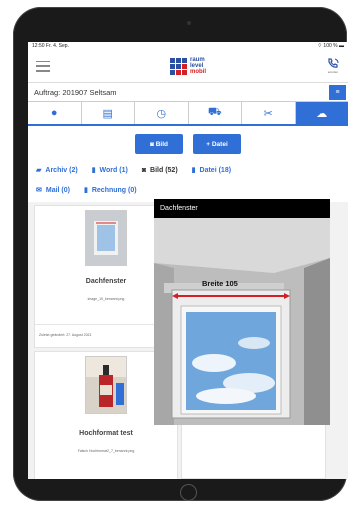 This screenshot has width=360, height=509. Describe the element at coordinates (198, 66) in the screenshot. I see `logo-text: raum level mobil` at that location.